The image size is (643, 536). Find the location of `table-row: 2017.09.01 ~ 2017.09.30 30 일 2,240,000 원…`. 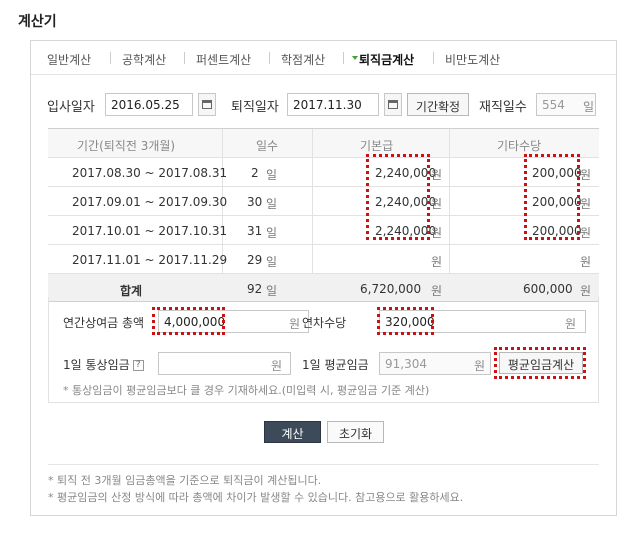

table-row: 2017.09.01 ~ 2017.09.30 30 일 2,240,000 원… is located at coordinates (323, 201).